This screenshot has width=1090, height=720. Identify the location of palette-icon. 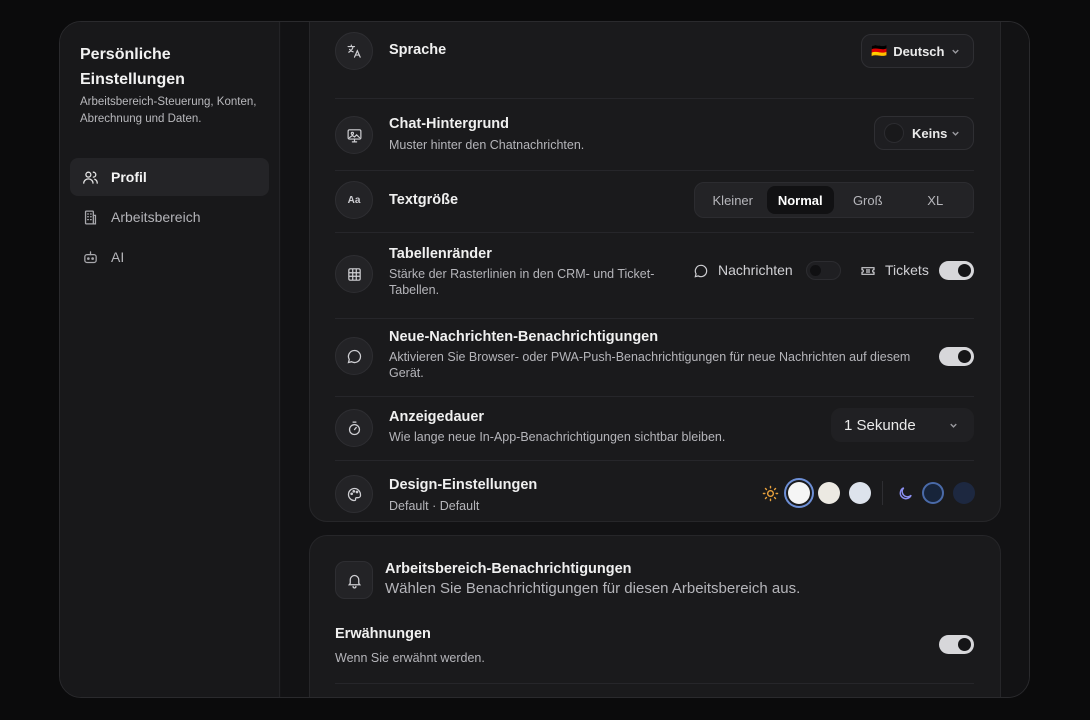
(354, 494).